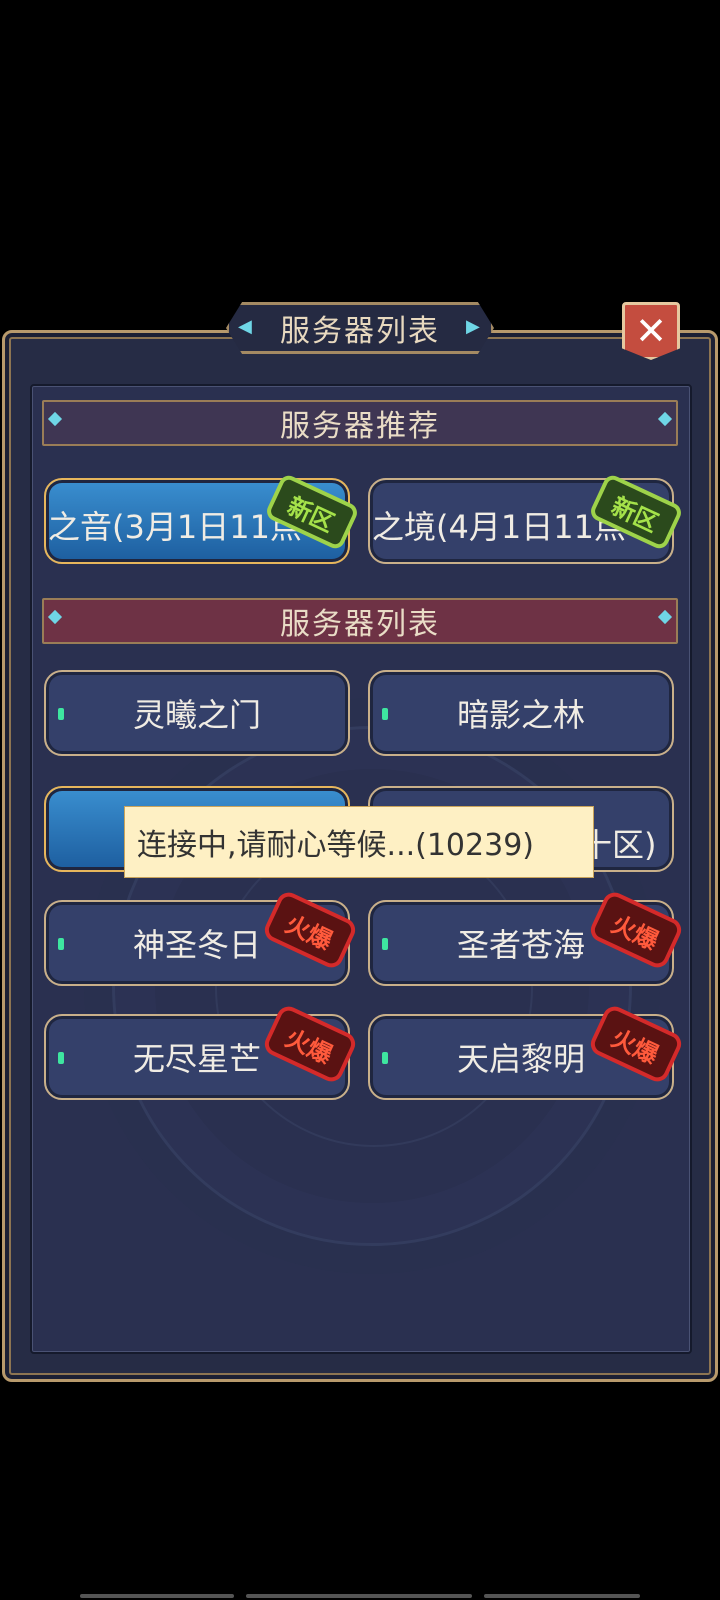 The image size is (720, 1600). I want to click on section-title: 服务器推荐, so click(360, 426).